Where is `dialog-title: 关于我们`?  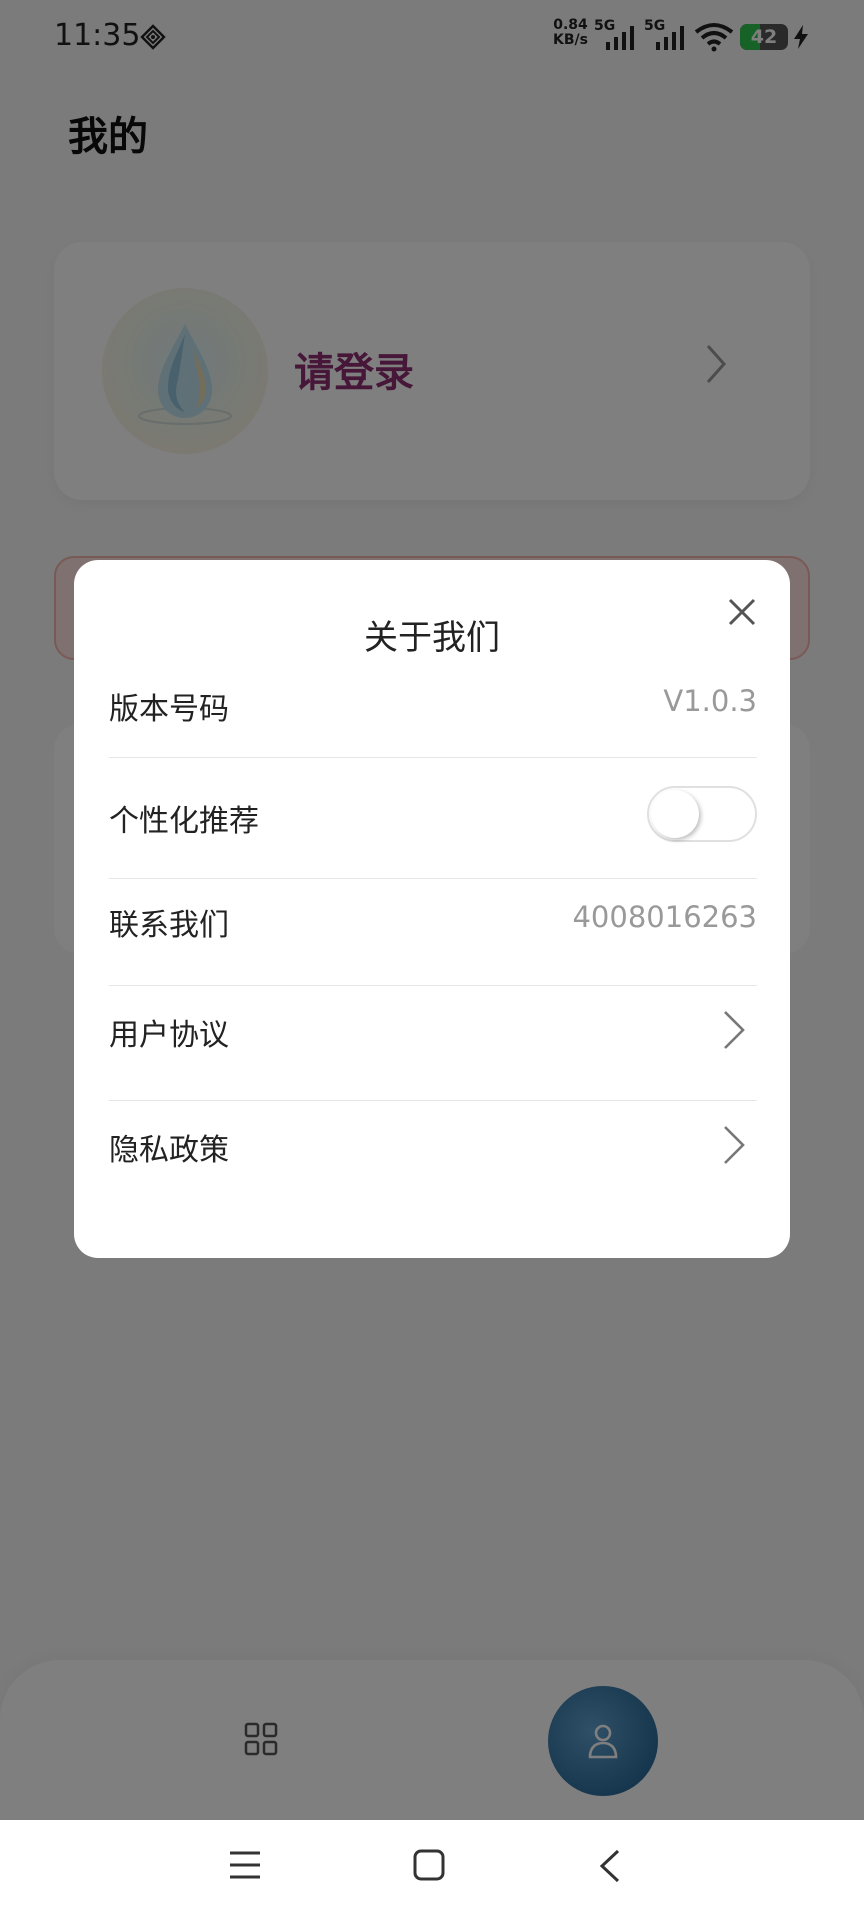
dialog-title: 关于我们 is located at coordinates (432, 638).